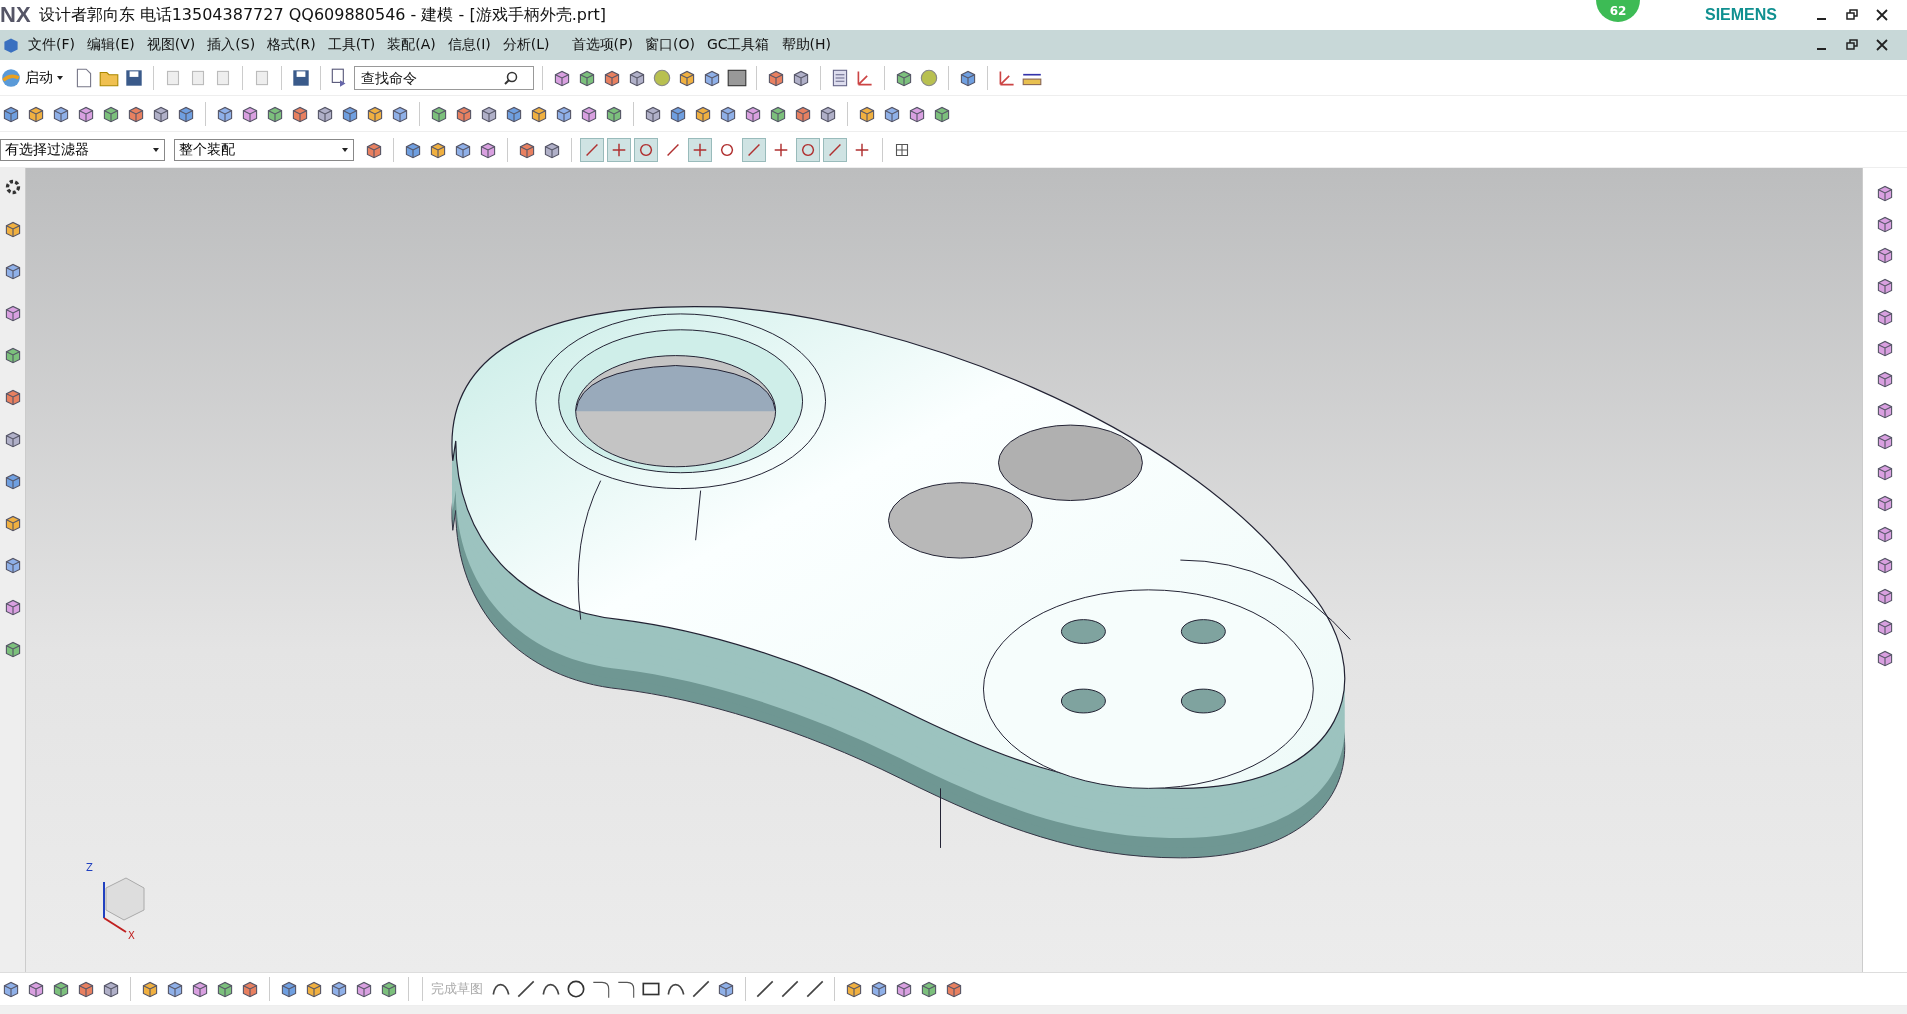 This screenshot has width=1907, height=1014. I want to click on menu-item: 窗口(O), so click(669, 45).